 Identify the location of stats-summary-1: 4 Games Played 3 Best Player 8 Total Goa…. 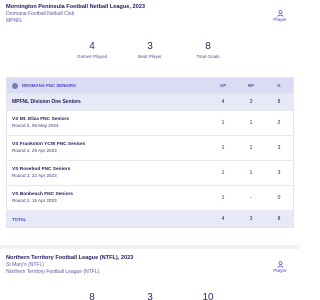
(150, 50).